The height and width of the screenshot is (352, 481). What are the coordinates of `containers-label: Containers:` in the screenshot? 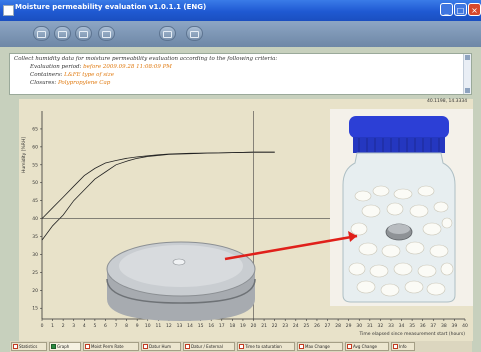 It's located at (46, 75).